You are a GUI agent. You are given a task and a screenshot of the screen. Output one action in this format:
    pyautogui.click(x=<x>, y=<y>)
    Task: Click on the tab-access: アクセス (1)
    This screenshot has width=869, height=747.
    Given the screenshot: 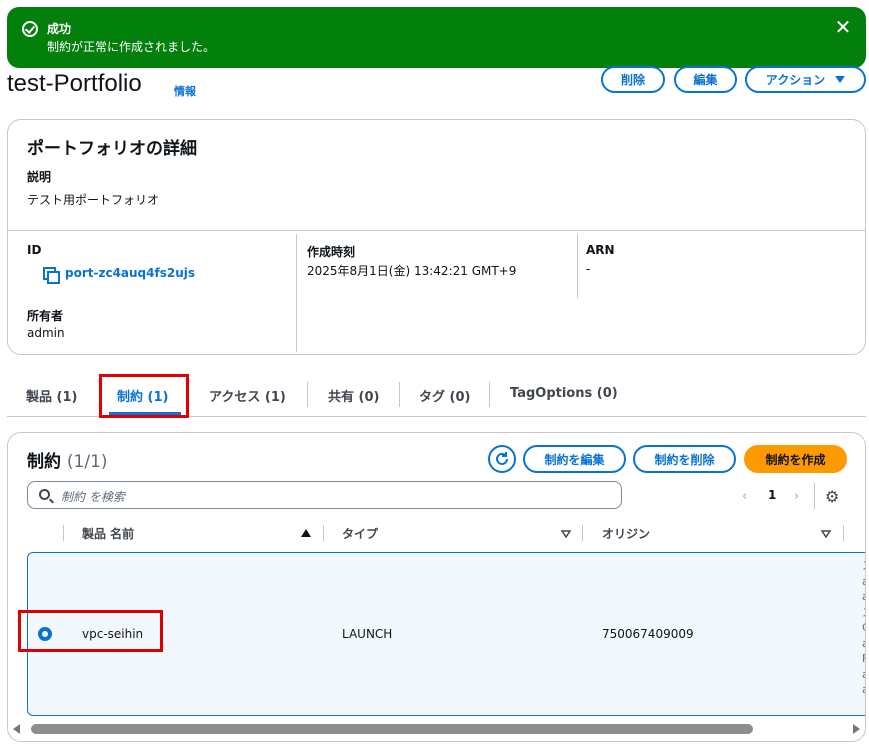 What is the action you would take?
    pyautogui.click(x=247, y=395)
    